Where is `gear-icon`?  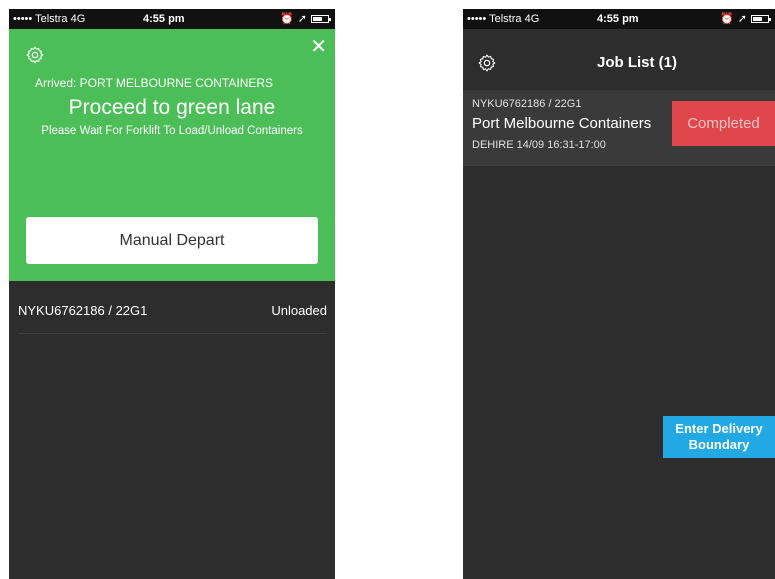
gear-icon is located at coordinates (35, 55).